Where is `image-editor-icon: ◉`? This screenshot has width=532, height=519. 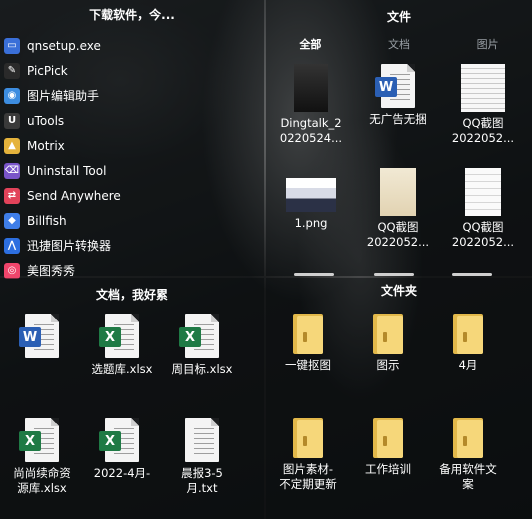 image-editor-icon: ◉ is located at coordinates (12, 95).